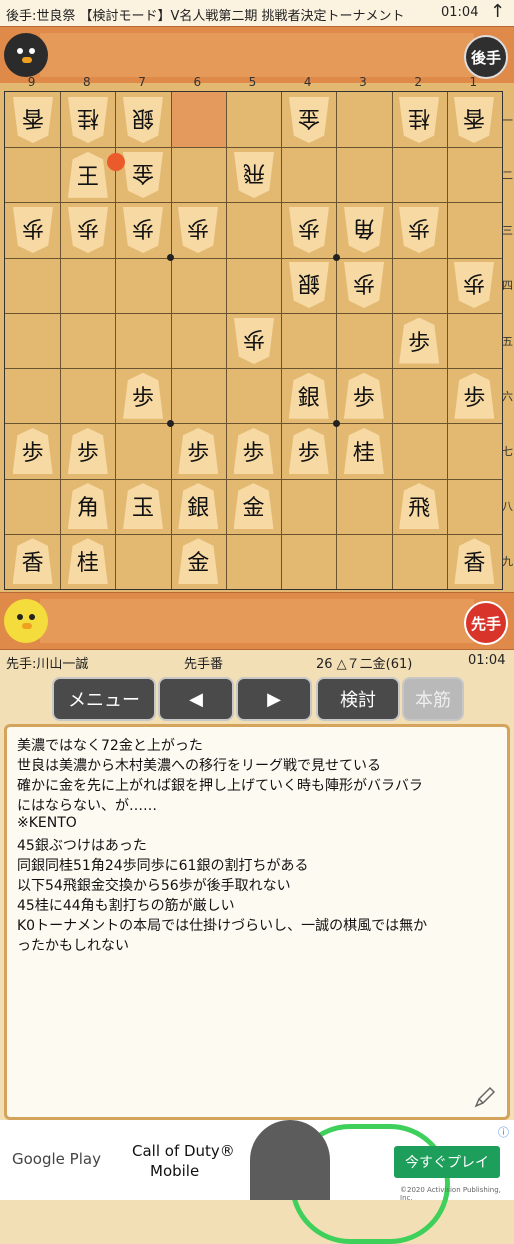 This screenshot has height=1244, width=514. What do you see at coordinates (257, 662) in the screenshot?
I see `game-info-bar: 先手:川山一誠 先手番 26 △７二金(61) 01:04` at bounding box center [257, 662].